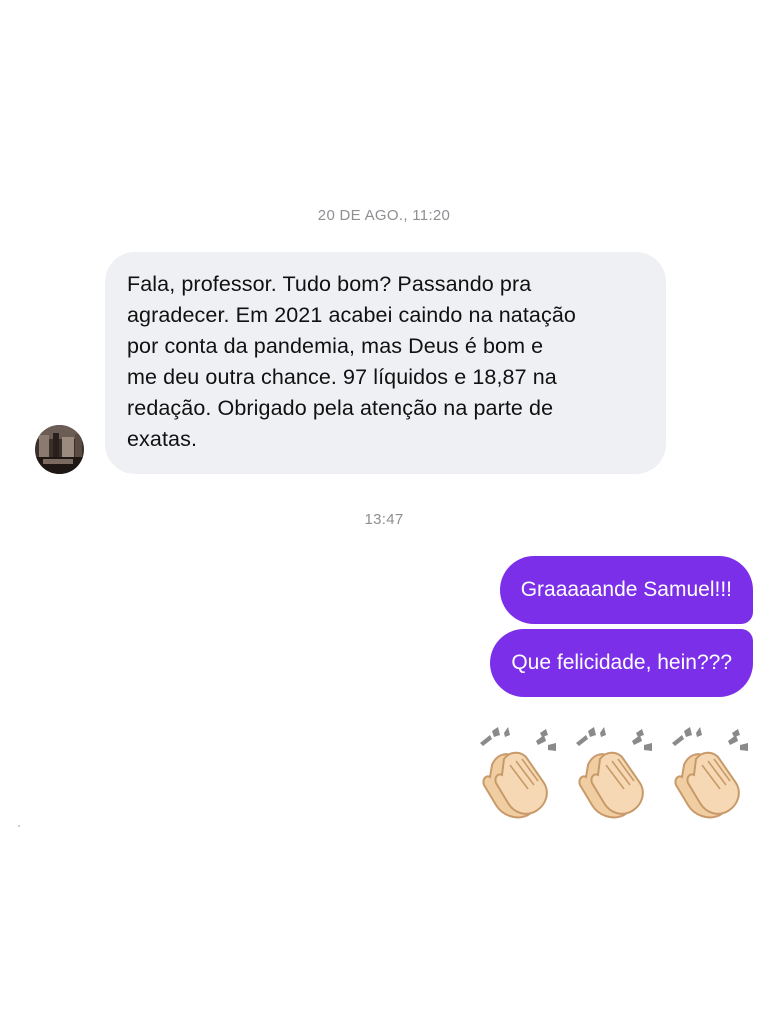  What do you see at coordinates (626, 590) in the screenshot?
I see `outgoing-message-bubble: Graaaaande Samuel!!!` at bounding box center [626, 590].